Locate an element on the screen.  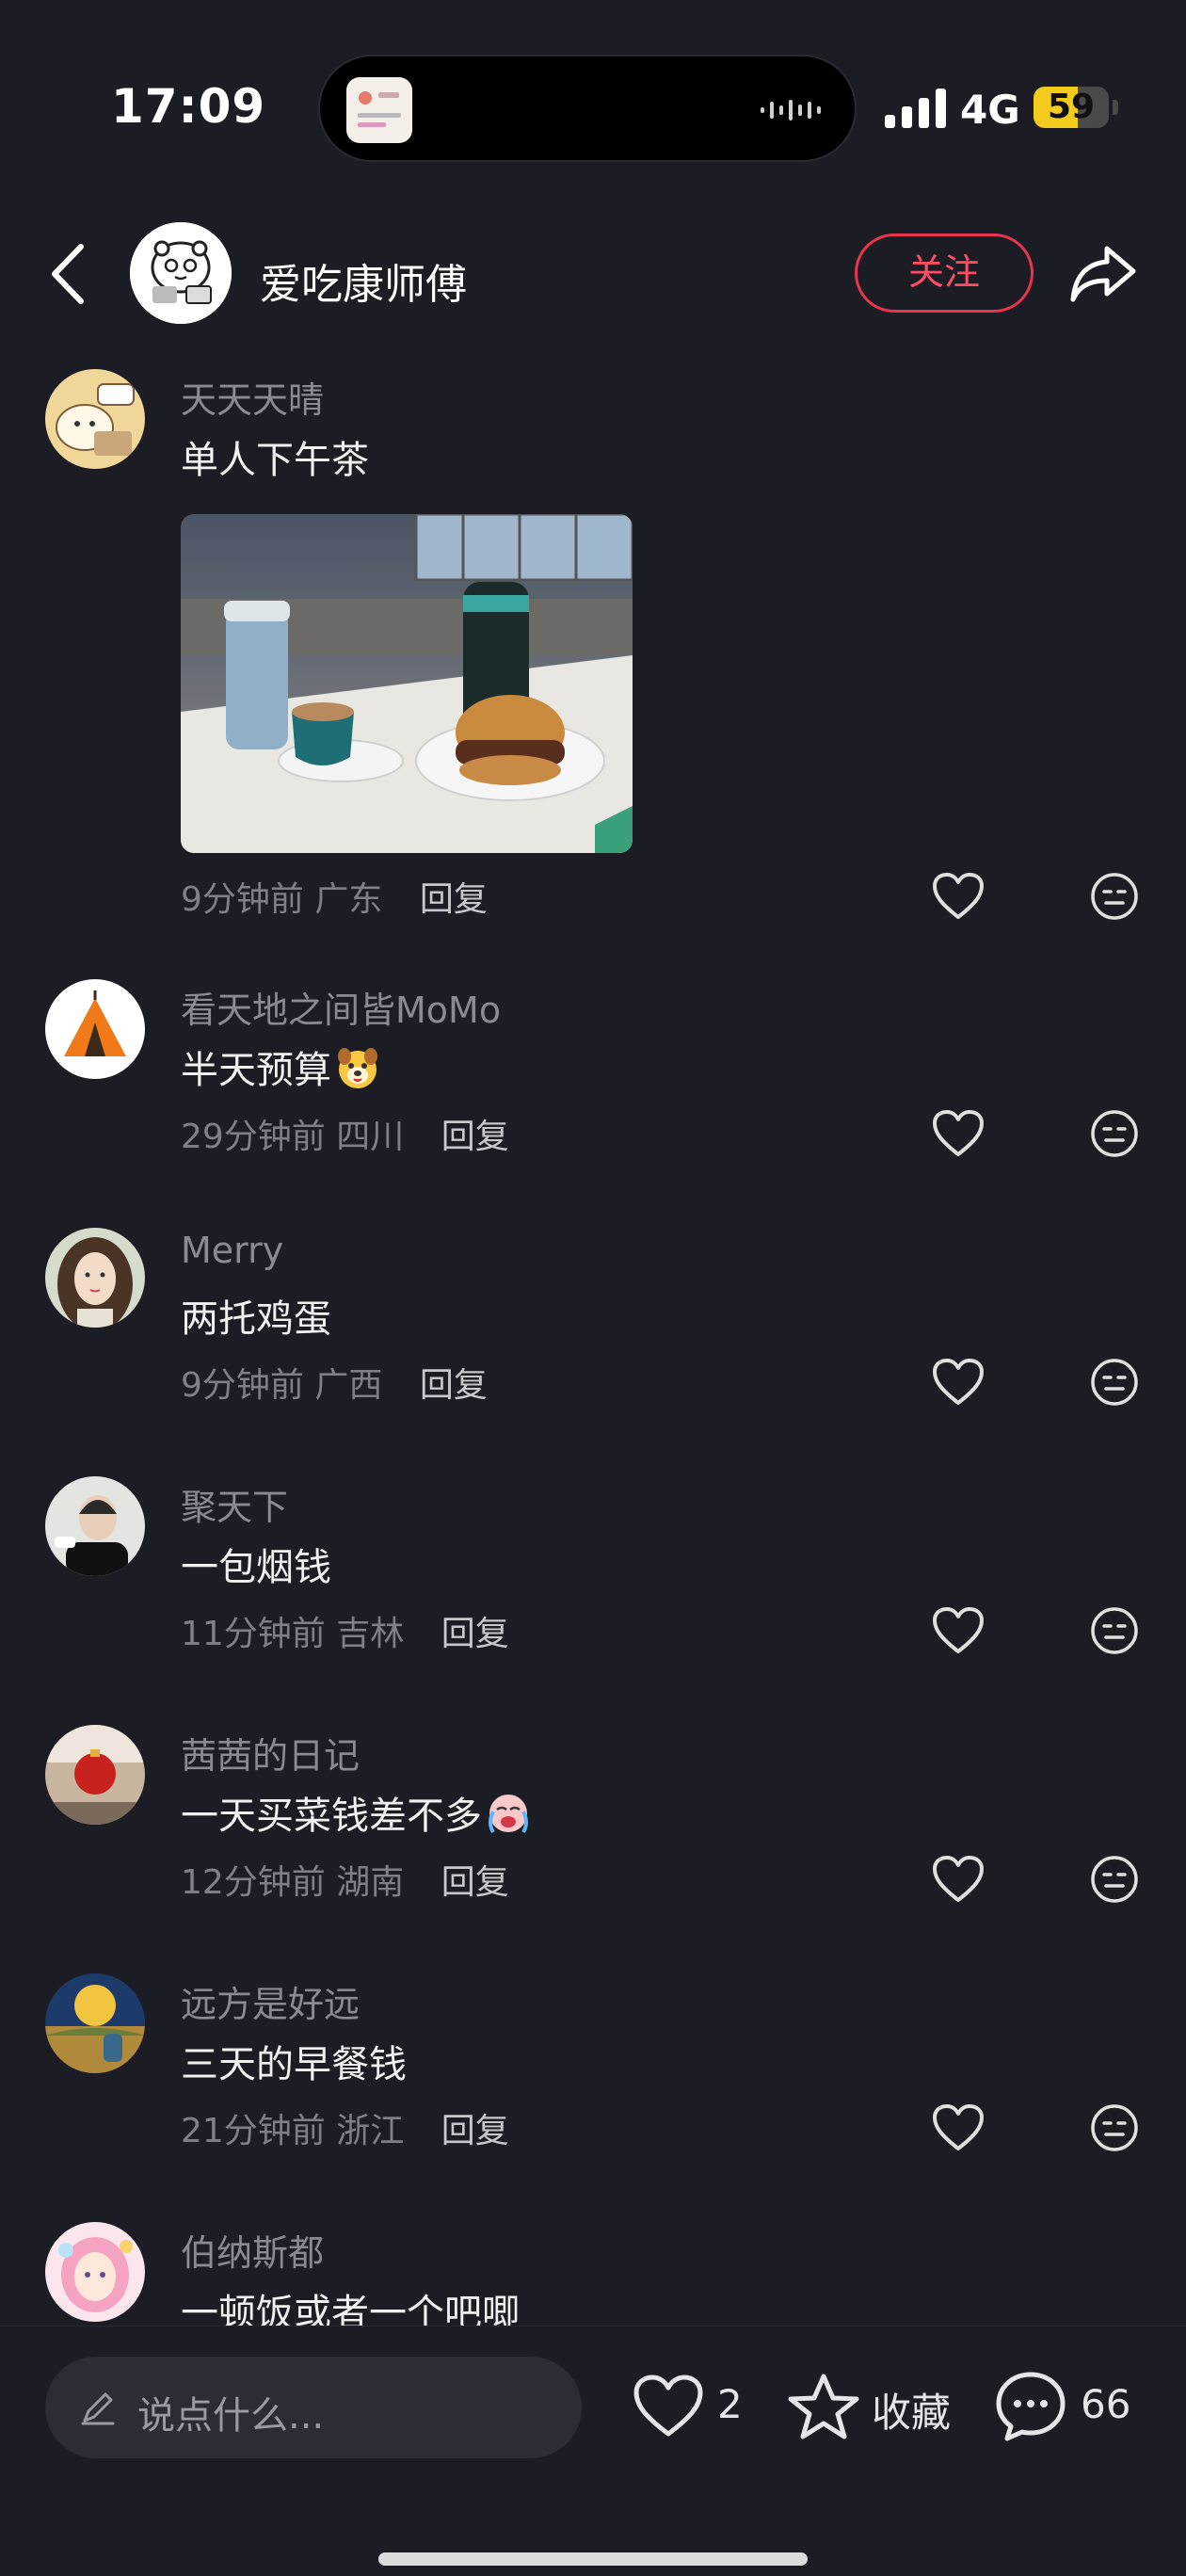
comment-time: 12分钟前 is located at coordinates (253, 1882).